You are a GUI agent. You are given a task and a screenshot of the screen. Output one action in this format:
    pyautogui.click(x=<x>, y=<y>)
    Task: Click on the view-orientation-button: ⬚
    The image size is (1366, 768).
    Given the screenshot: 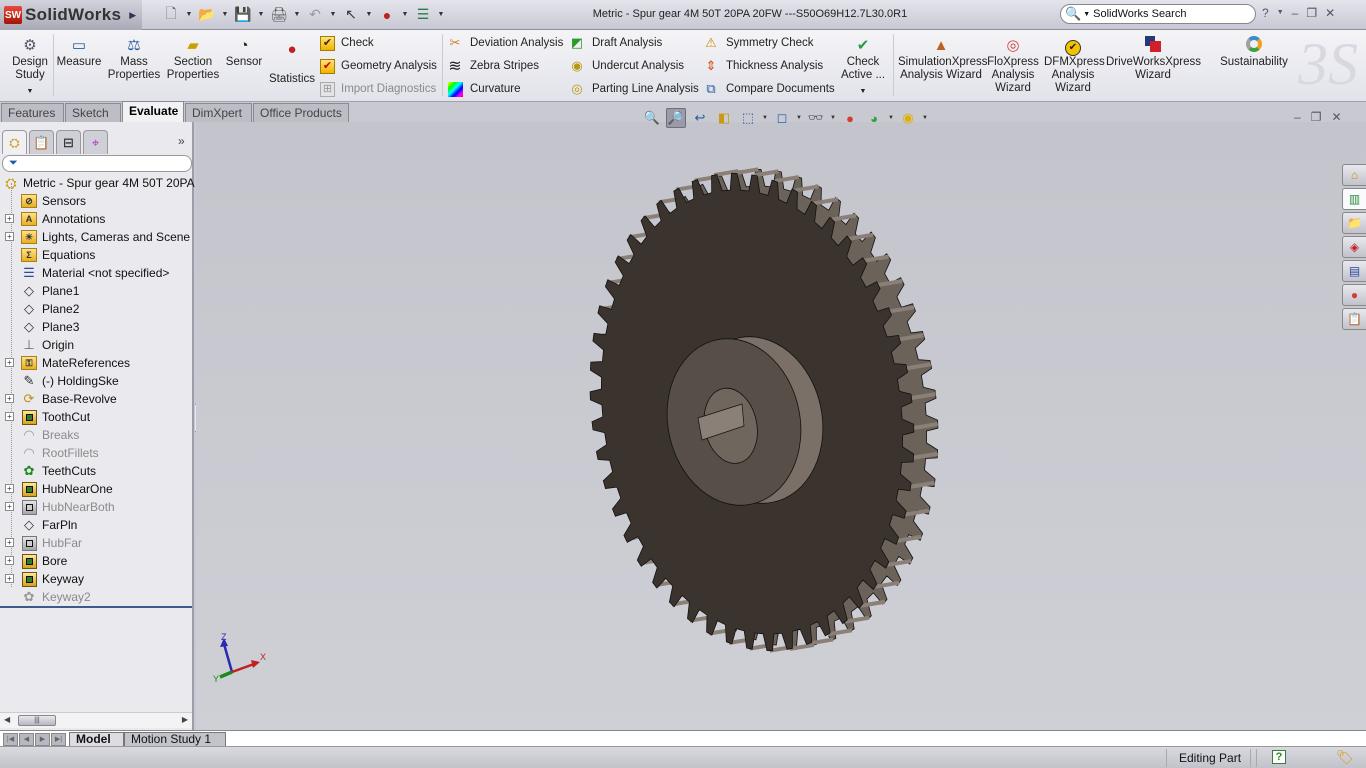 What is the action you would take?
    pyautogui.click(x=748, y=118)
    